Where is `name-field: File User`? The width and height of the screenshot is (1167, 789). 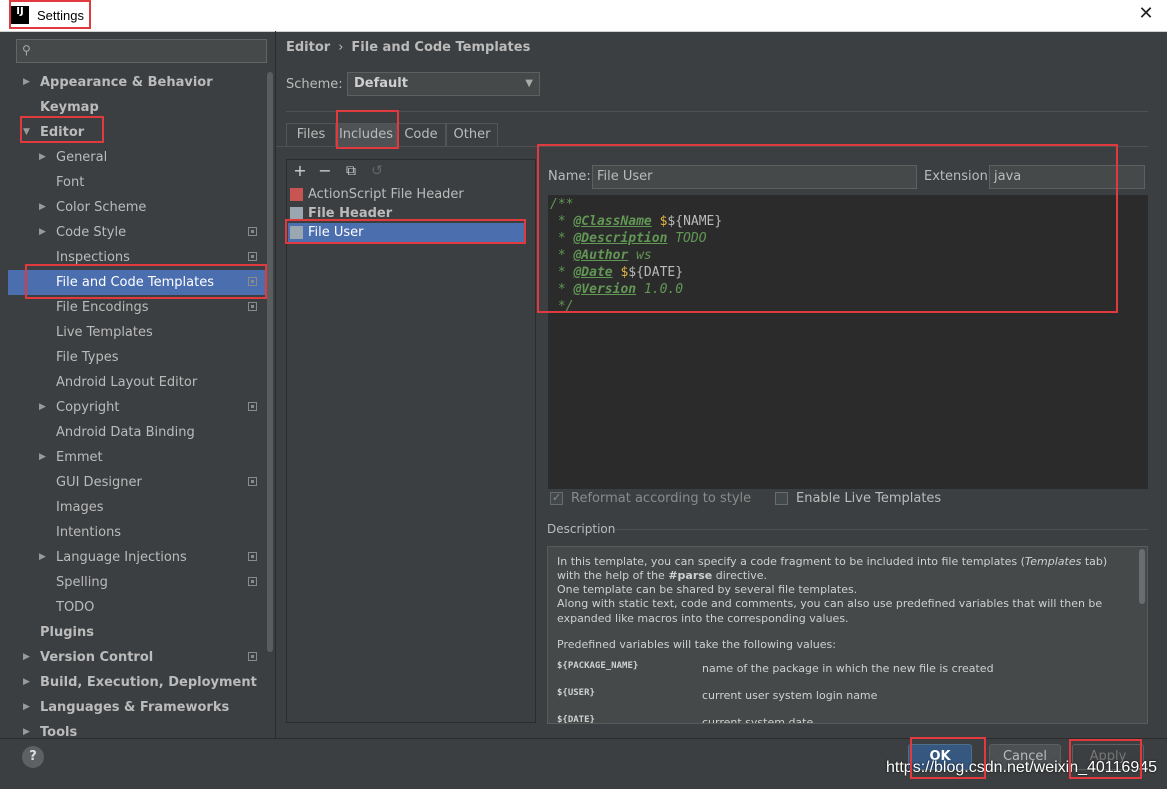
name-field: File User is located at coordinates (754, 177).